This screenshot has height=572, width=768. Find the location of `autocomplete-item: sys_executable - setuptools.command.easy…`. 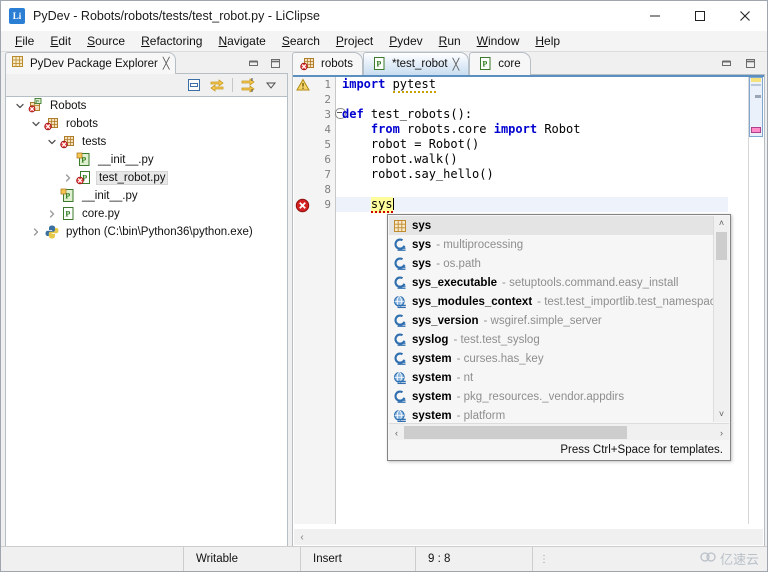

autocomplete-item: sys_executable - setuptools.command.easy… is located at coordinates (551, 282).